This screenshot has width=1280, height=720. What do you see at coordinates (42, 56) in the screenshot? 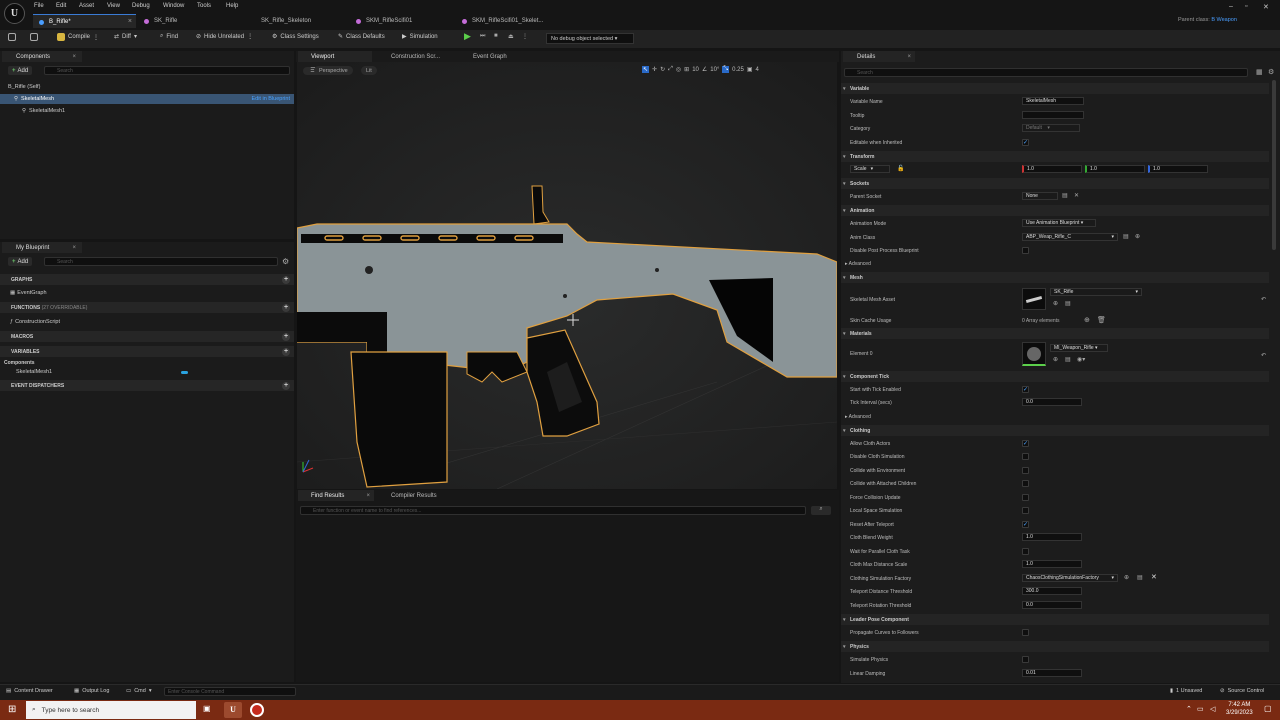
I see `components-tab: Components ×` at bounding box center [42, 56].